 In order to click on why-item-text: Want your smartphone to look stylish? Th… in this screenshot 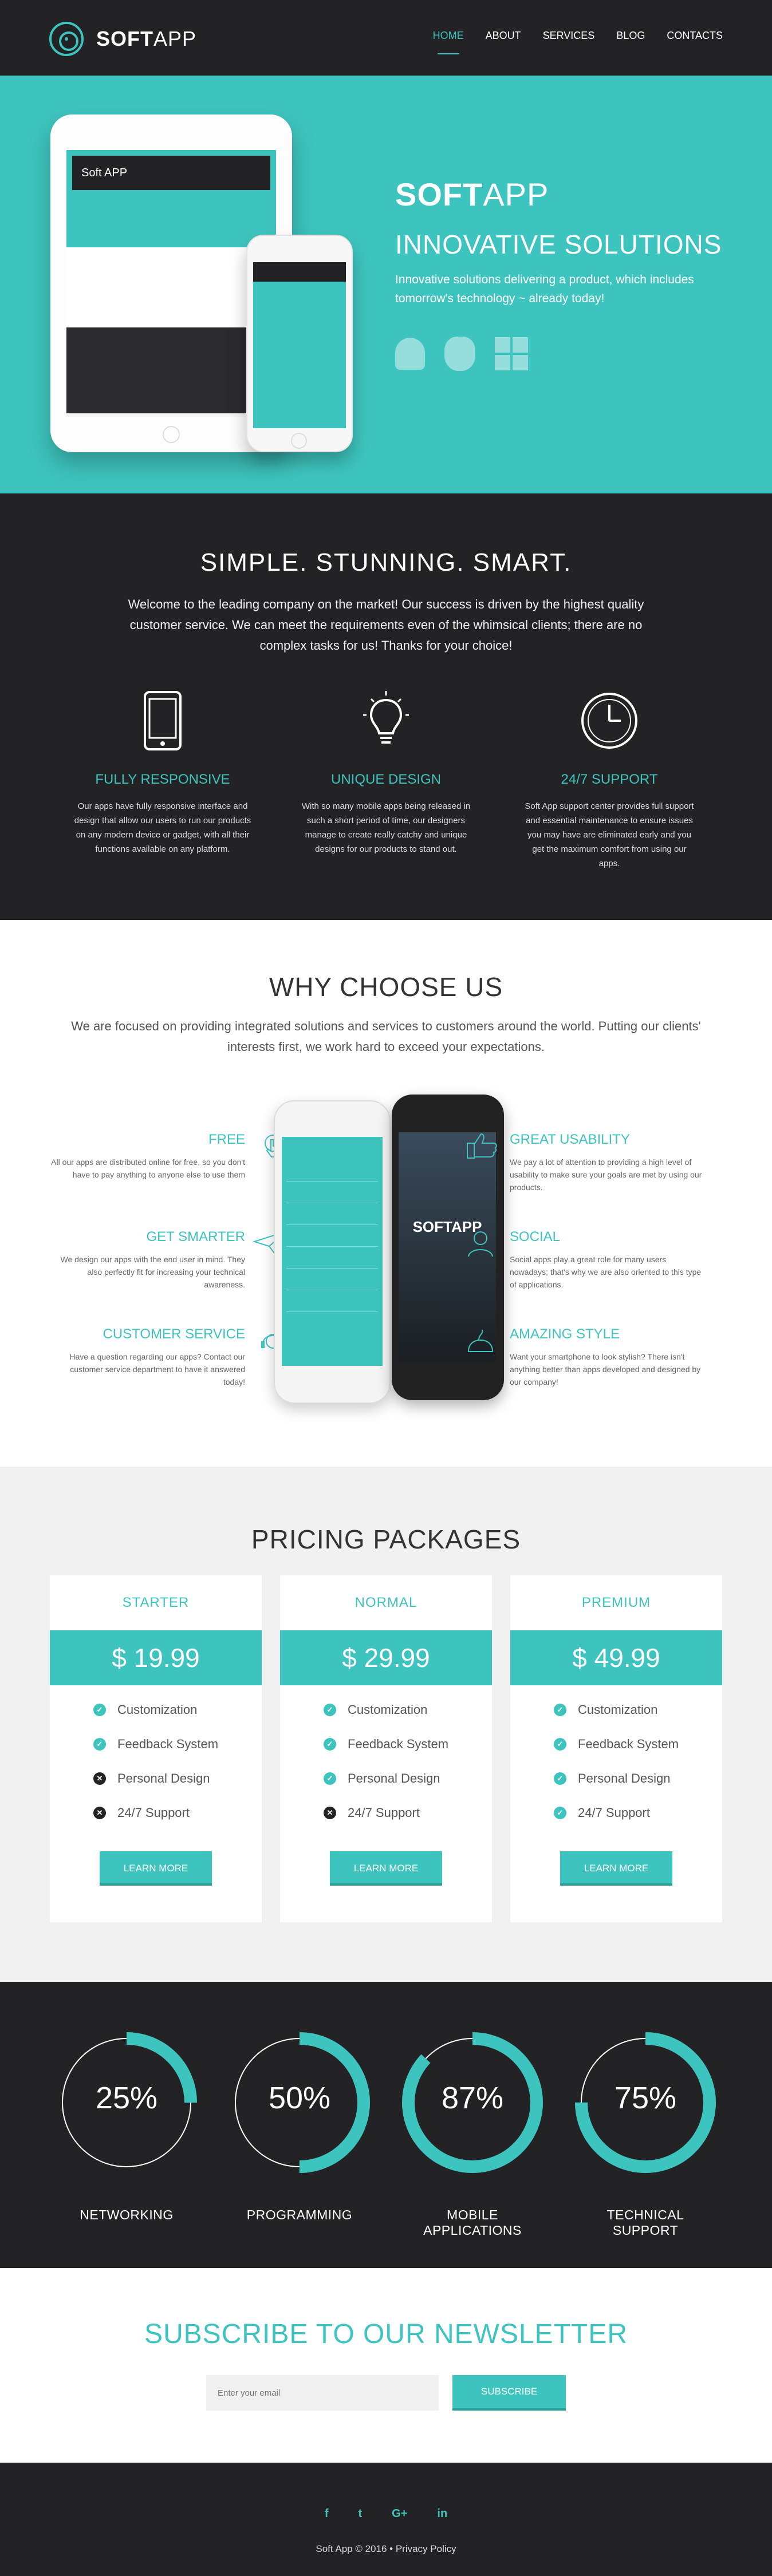, I will do `click(605, 1369)`.